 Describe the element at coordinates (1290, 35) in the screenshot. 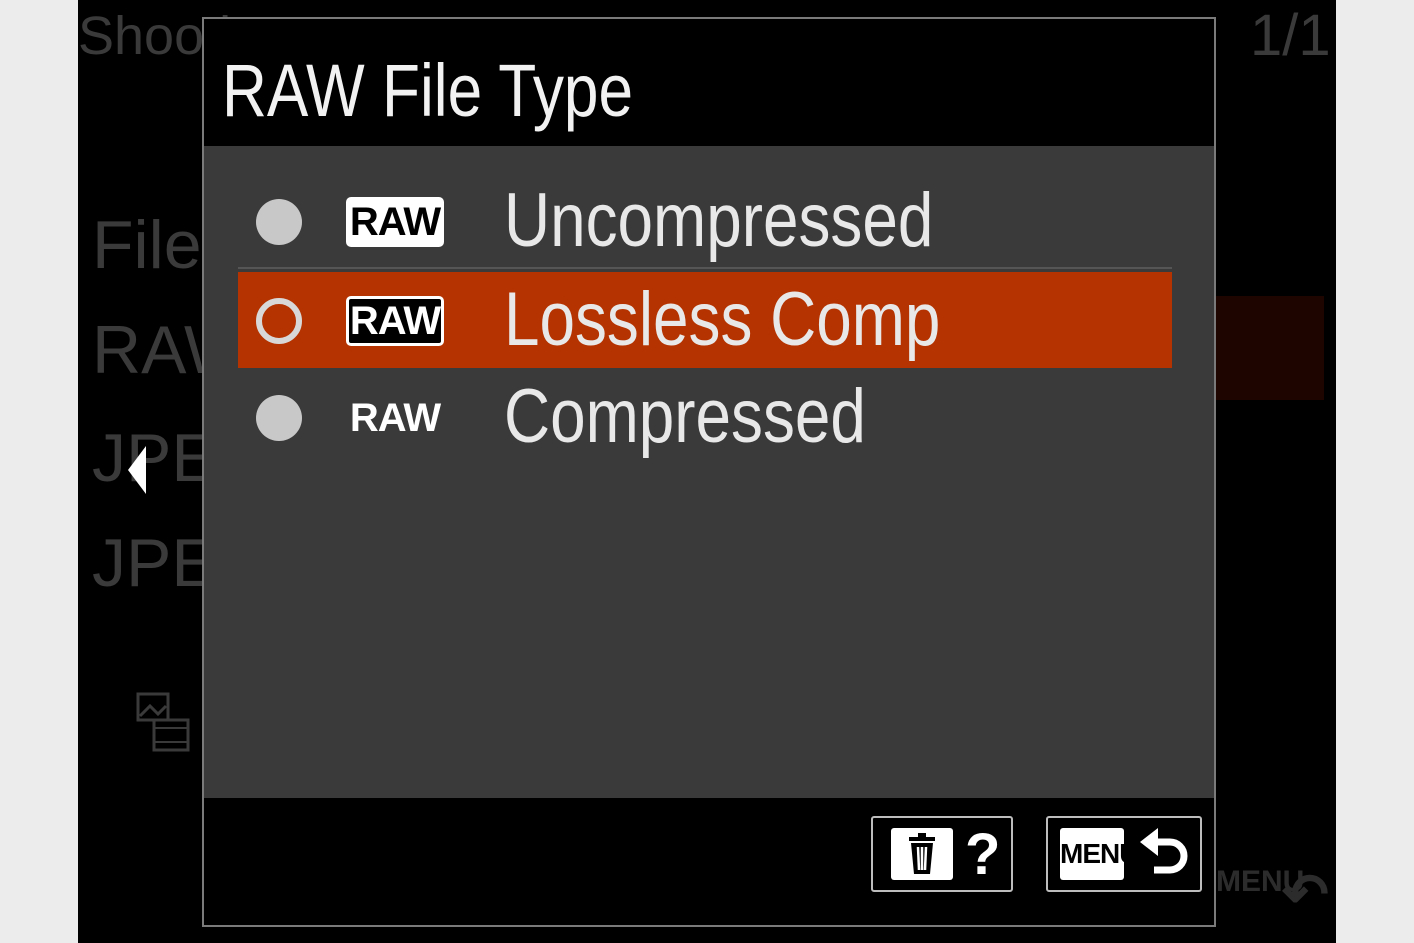

I see `background-page-indicator: 1/1` at that location.